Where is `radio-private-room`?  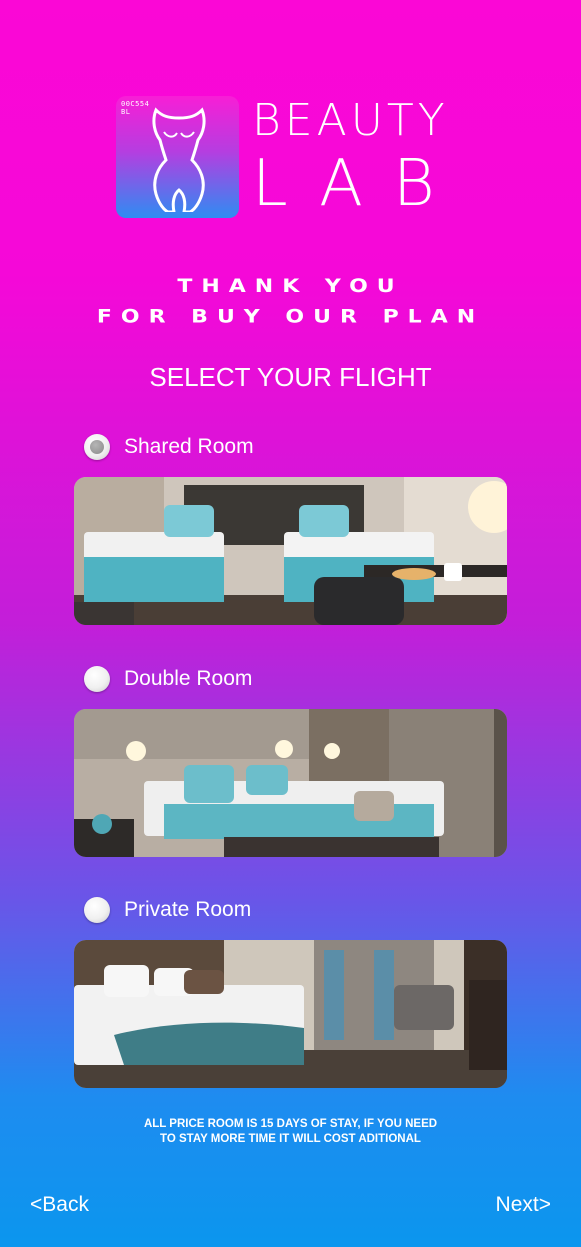 radio-private-room is located at coordinates (97, 910).